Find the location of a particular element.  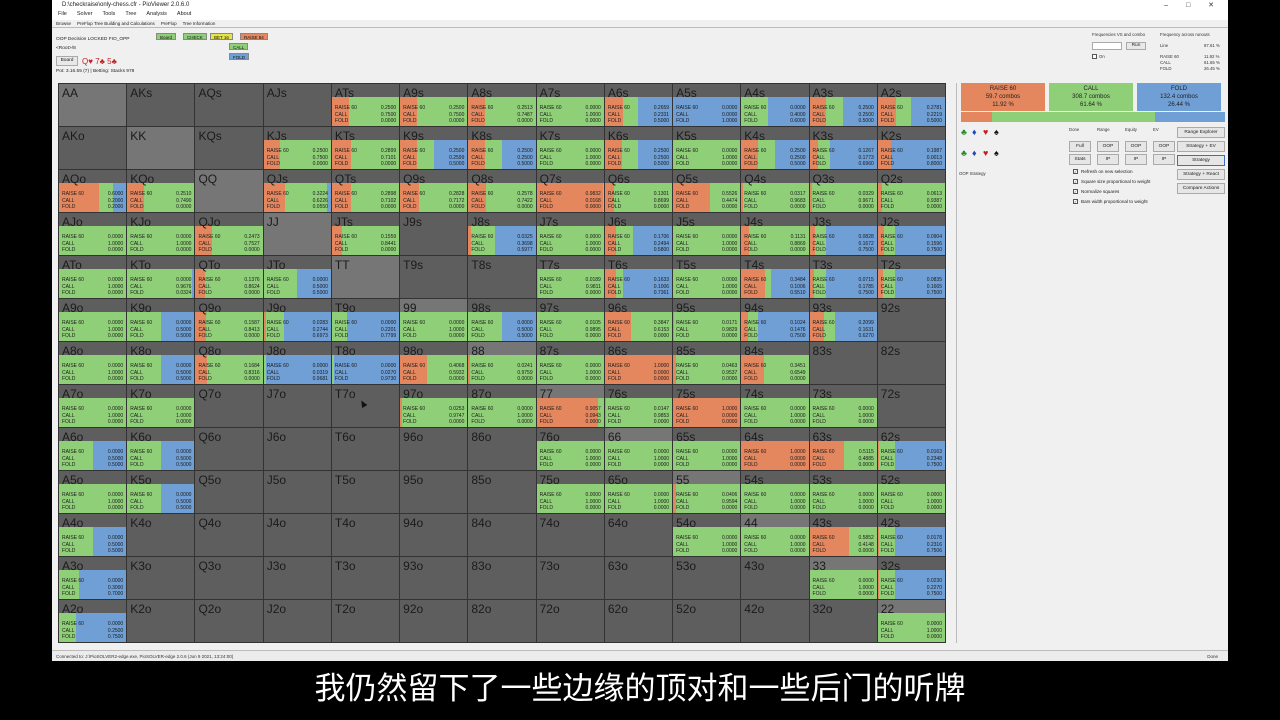

hand-cell: A5s RAISE 60 0.0000 CALL 0.0000 FOLD 1.0000 is located at coordinates (707, 105).